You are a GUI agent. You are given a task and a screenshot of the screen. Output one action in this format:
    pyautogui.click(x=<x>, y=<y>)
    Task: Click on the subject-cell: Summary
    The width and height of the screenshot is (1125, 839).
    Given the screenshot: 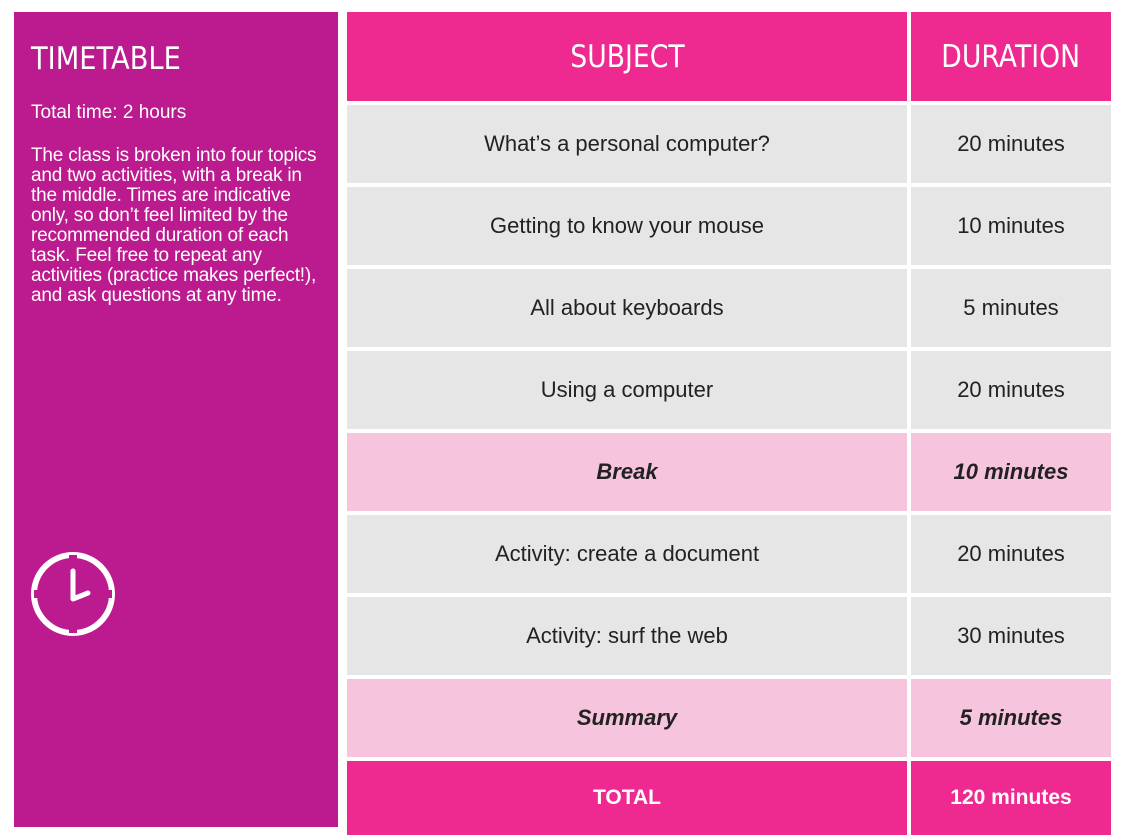 What is the action you would take?
    pyautogui.click(x=627, y=718)
    